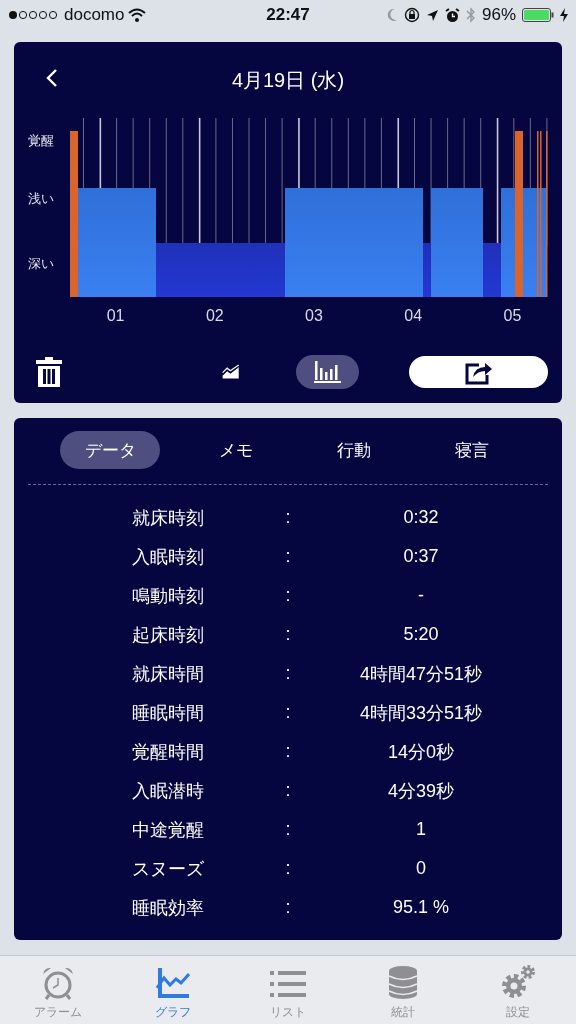 This screenshot has width=576, height=1024. I want to click on row-value: 1, so click(421, 829).